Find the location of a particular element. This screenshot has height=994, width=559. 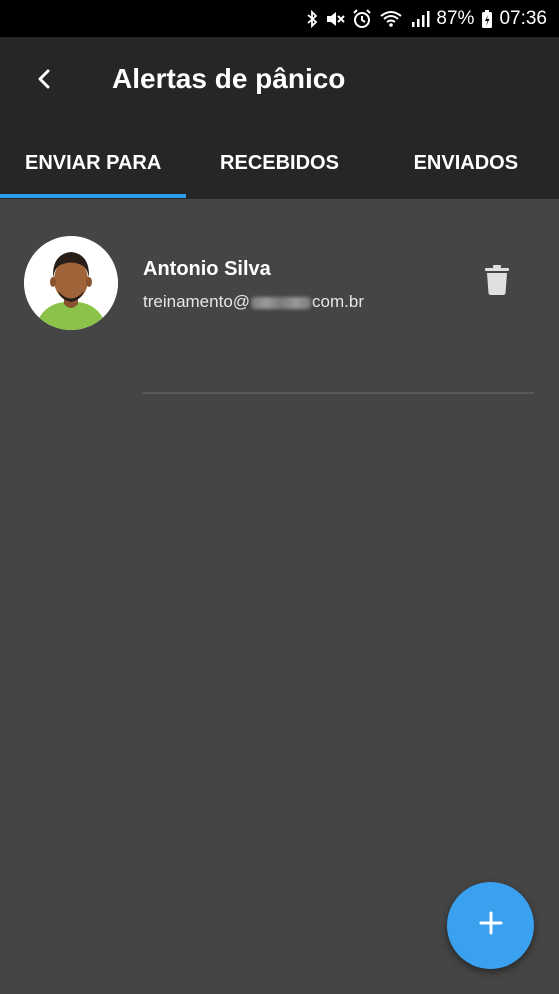

delete-contact-button is located at coordinates (497, 282).